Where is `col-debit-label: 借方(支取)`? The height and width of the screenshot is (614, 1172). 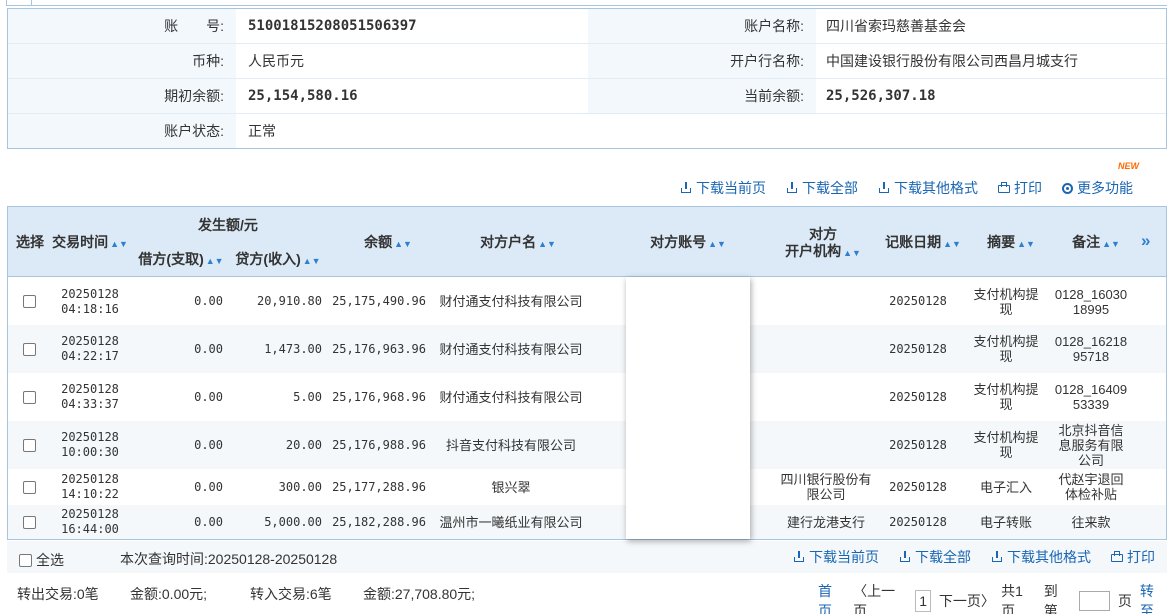
col-debit-label: 借方(支取) is located at coordinates (171, 259).